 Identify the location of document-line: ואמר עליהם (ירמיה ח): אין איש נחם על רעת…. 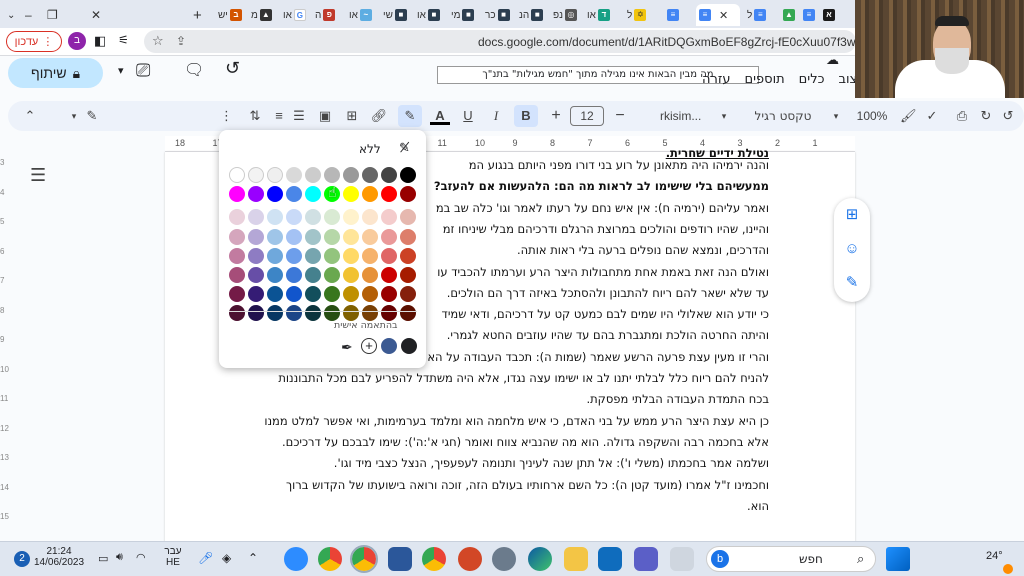
(602, 208).